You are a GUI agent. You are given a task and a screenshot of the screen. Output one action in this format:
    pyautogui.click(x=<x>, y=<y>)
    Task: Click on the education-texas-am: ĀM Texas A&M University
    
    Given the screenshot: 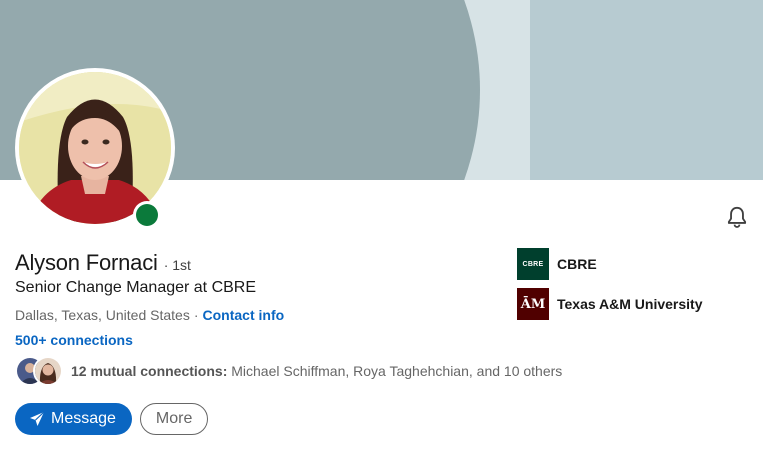 What is the action you would take?
    pyautogui.click(x=610, y=304)
    